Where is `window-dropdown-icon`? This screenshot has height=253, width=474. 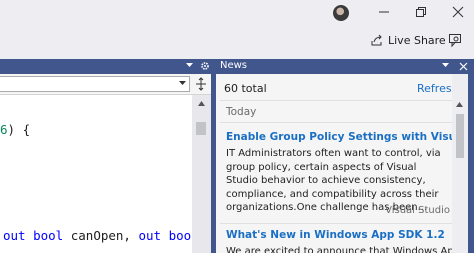
window-dropdown-icon is located at coordinates (445, 65).